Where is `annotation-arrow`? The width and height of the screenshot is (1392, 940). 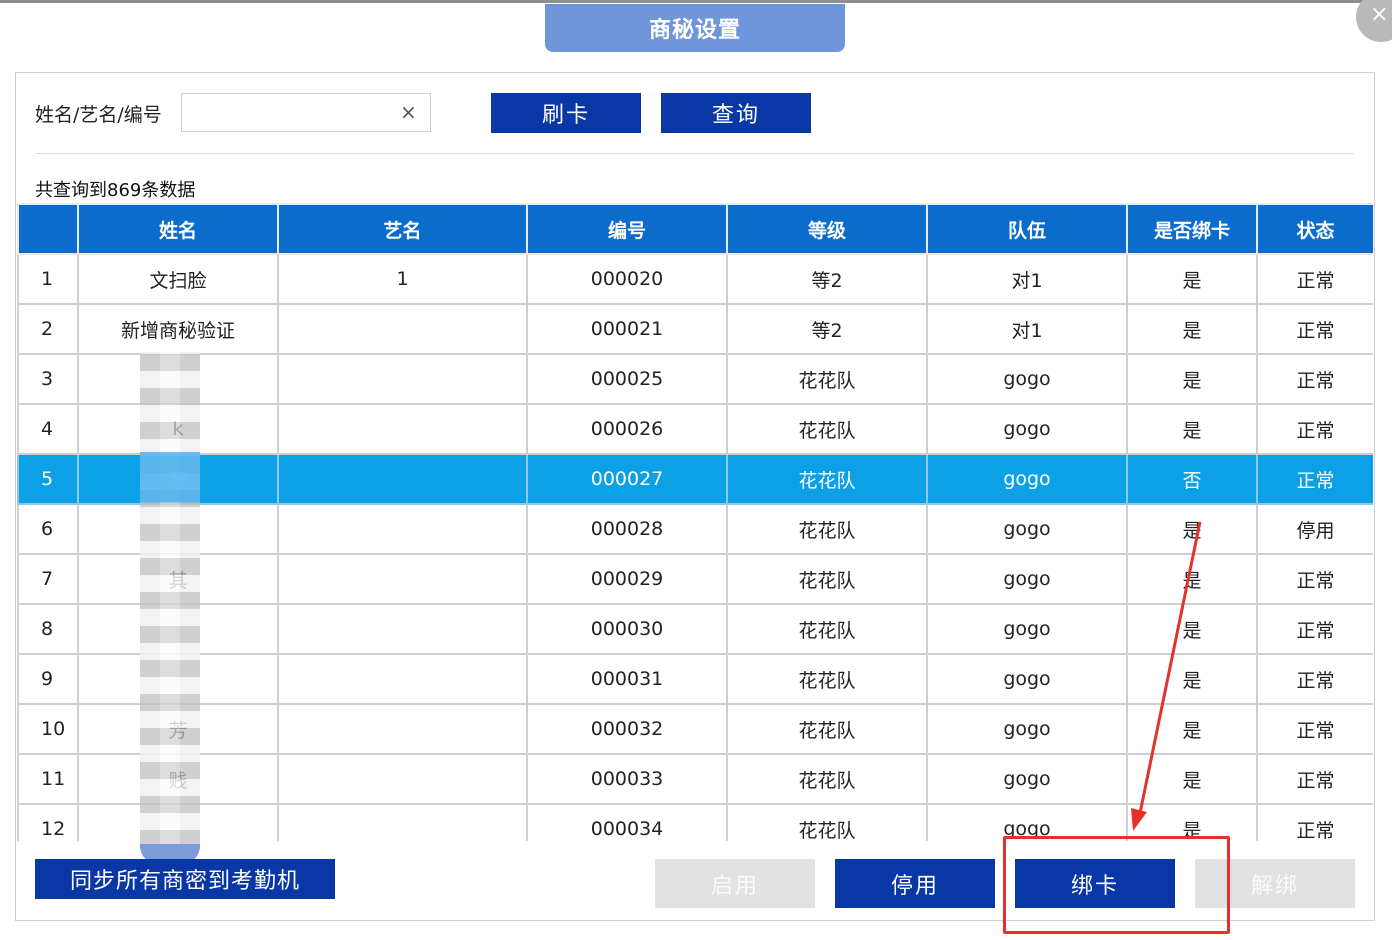
annotation-arrow is located at coordinates (1166, 676).